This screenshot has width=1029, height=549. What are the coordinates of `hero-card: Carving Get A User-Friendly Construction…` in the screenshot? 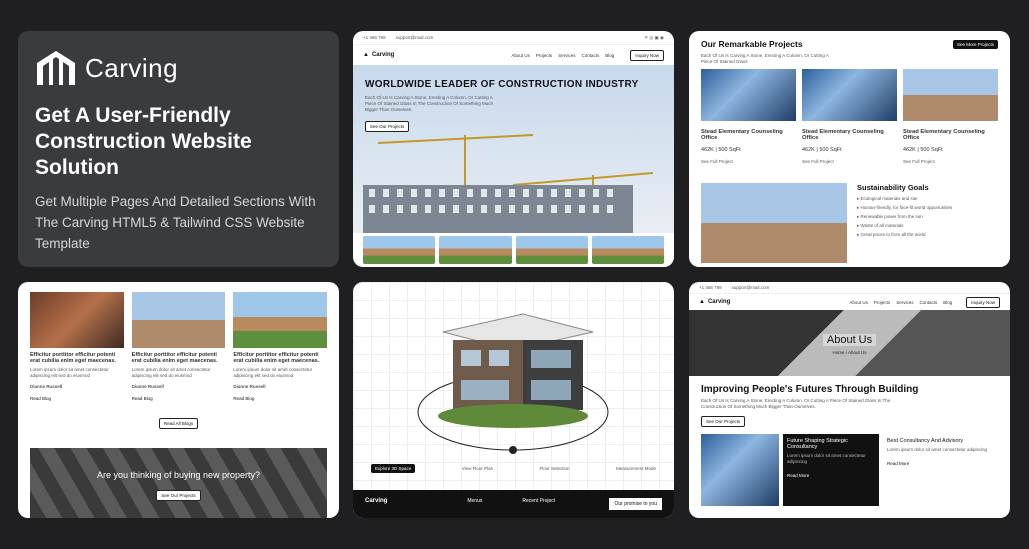 It's located at (178, 149).